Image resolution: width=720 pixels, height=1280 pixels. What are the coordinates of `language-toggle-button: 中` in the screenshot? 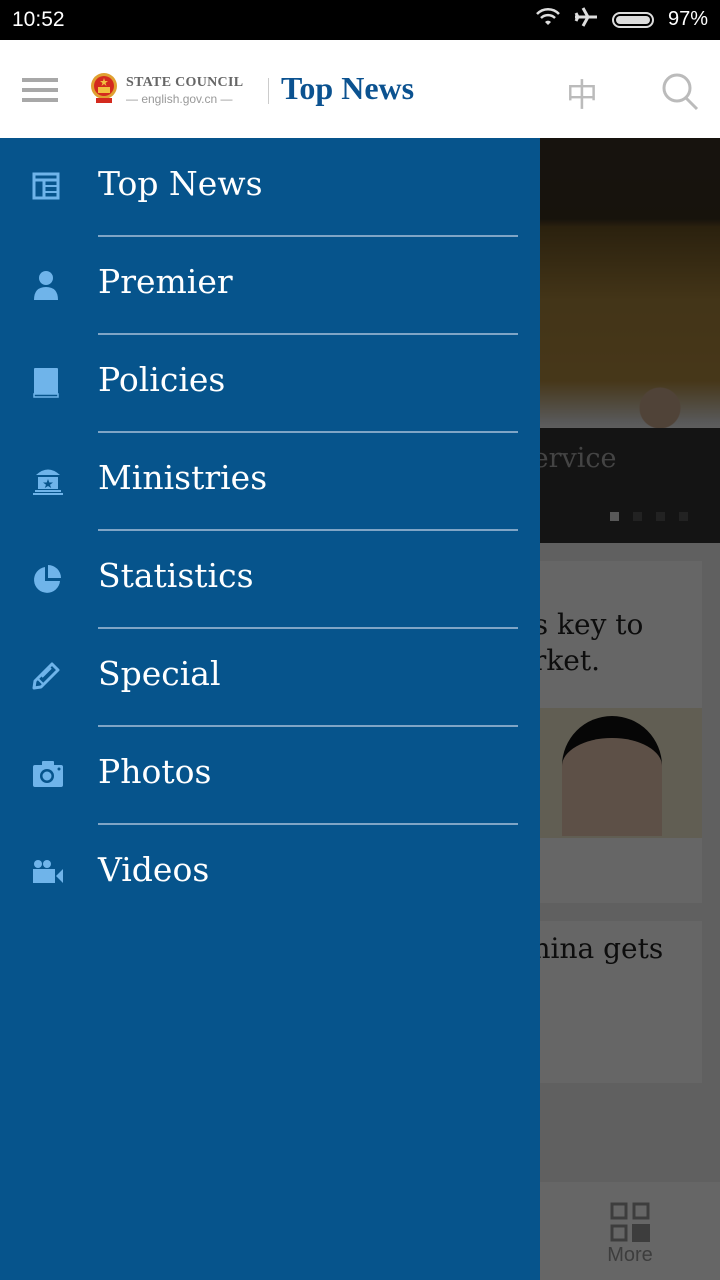 It's located at (582, 93).